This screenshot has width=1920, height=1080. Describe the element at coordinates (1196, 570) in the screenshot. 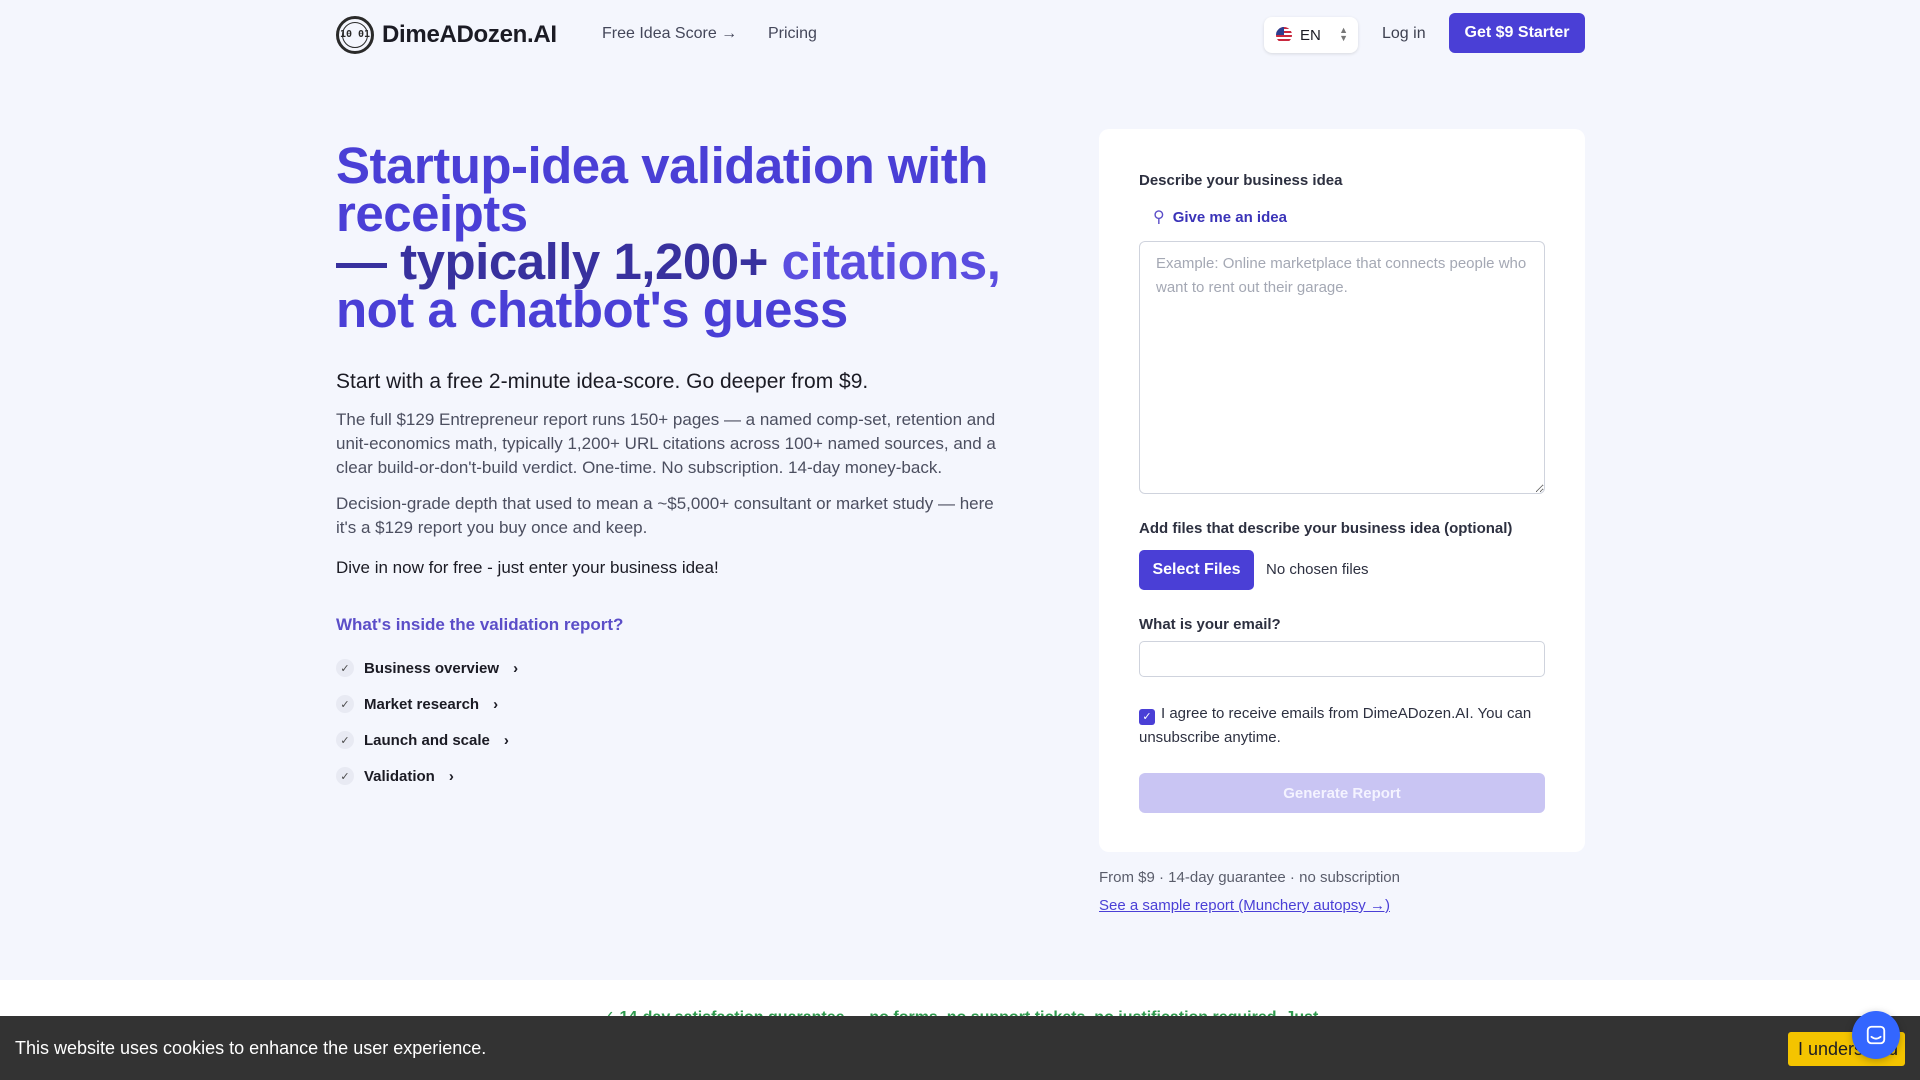

I see `select-files-button: Select Files` at that location.